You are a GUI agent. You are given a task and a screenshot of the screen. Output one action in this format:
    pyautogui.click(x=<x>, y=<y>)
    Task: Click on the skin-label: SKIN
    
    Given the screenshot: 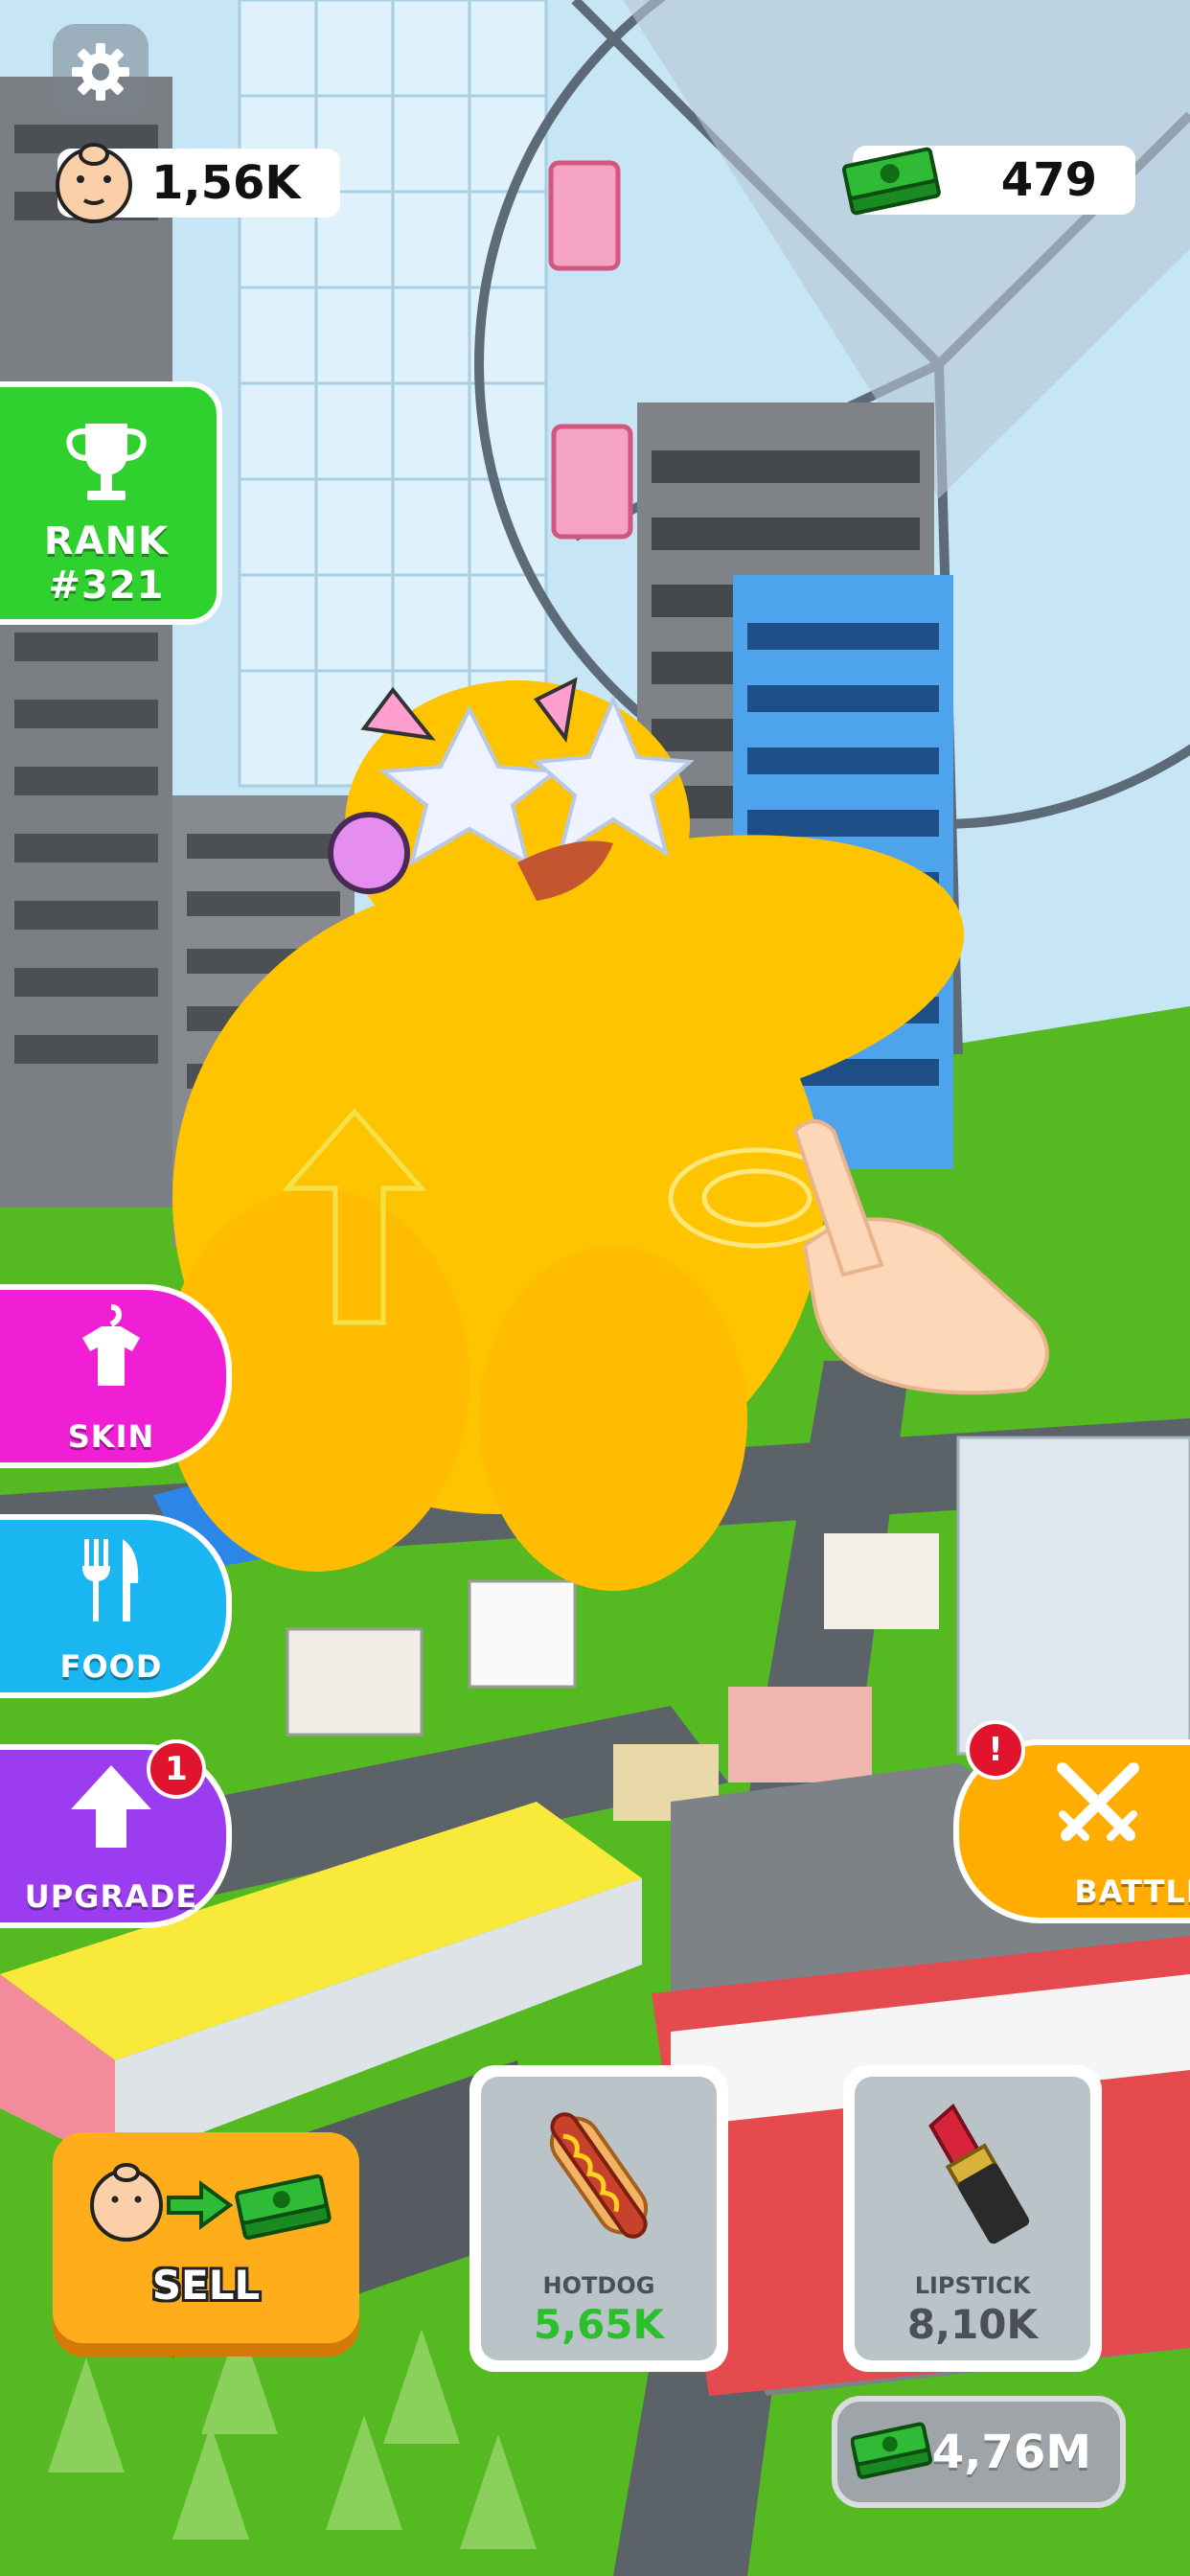 What is the action you would take?
    pyautogui.click(x=111, y=1436)
    